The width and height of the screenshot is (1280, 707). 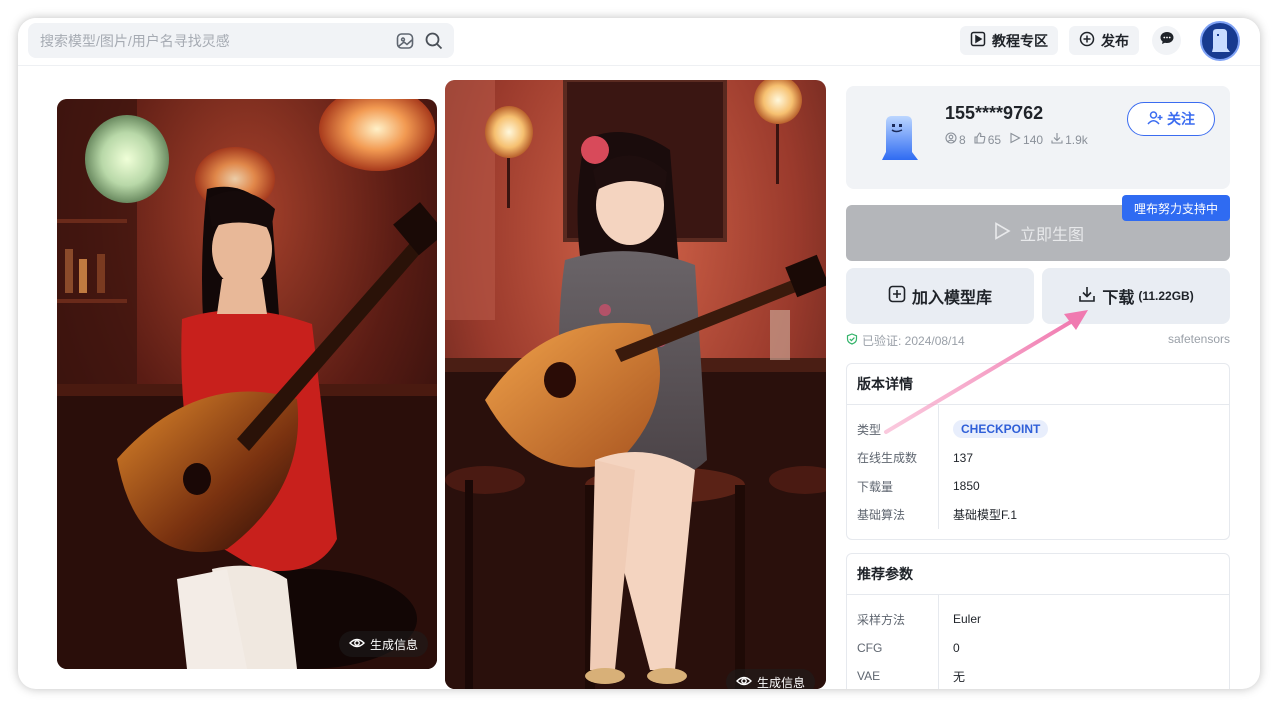 What do you see at coordinates (915, 458) in the screenshot?
I see `table-row: 在线生成数 137` at bounding box center [915, 458].